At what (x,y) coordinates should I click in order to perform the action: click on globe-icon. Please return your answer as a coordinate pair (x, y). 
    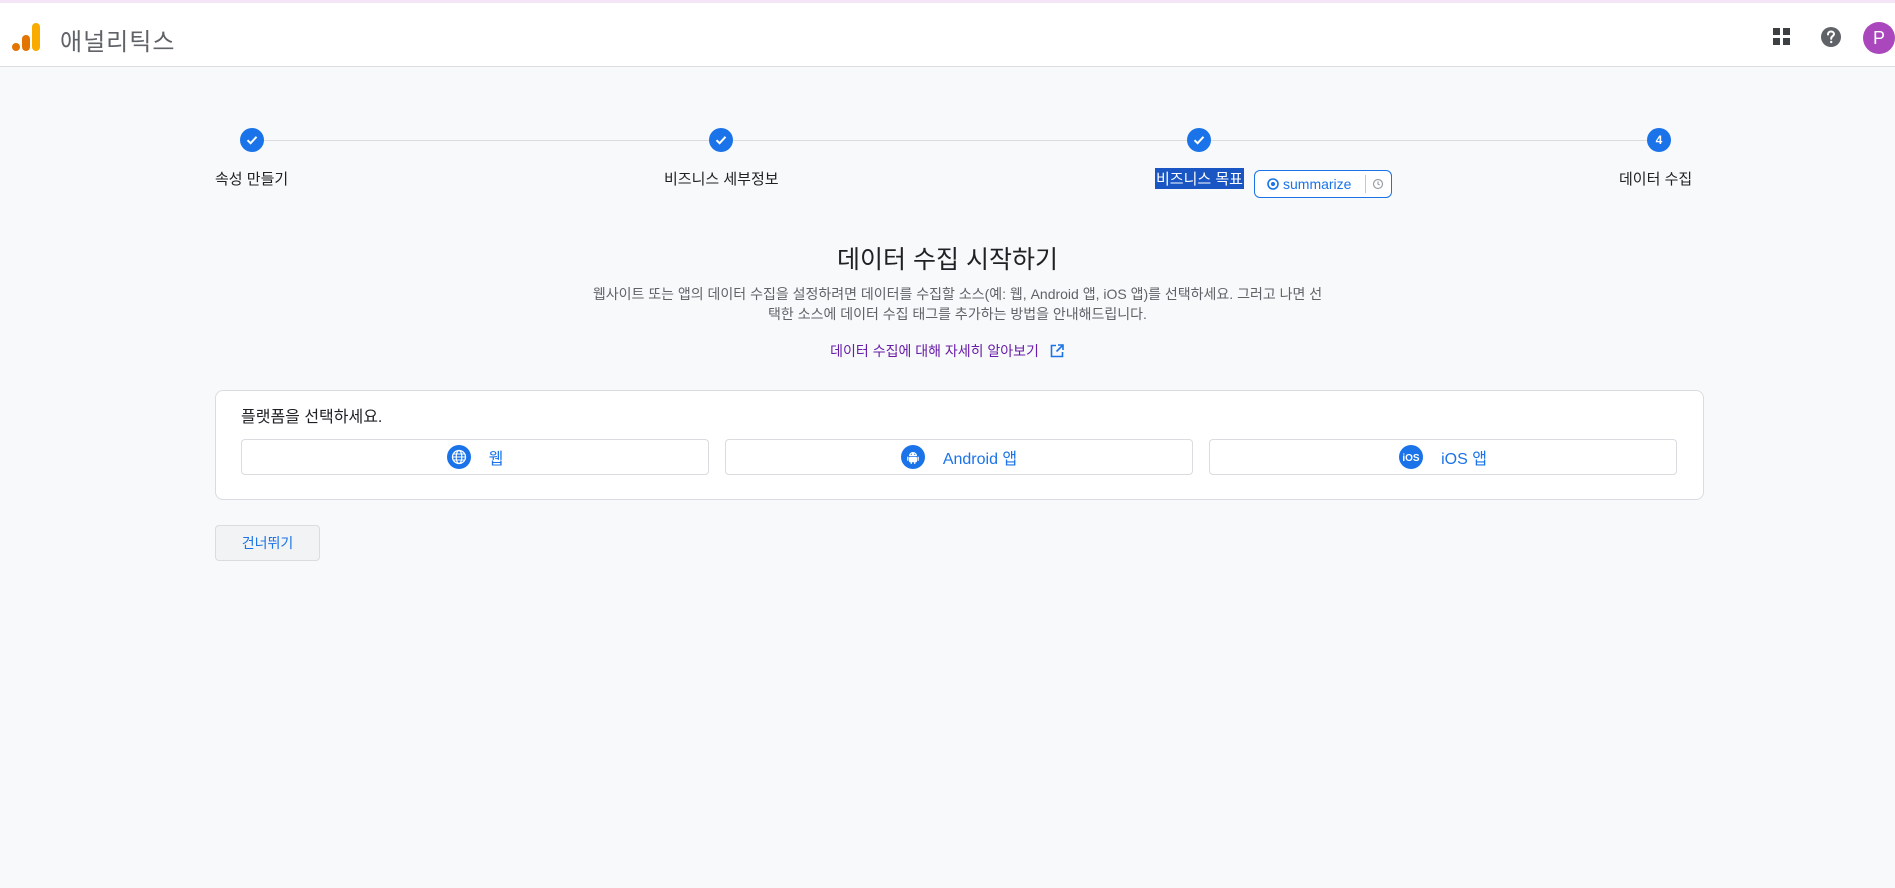
    Looking at the image, I should click on (458, 457).